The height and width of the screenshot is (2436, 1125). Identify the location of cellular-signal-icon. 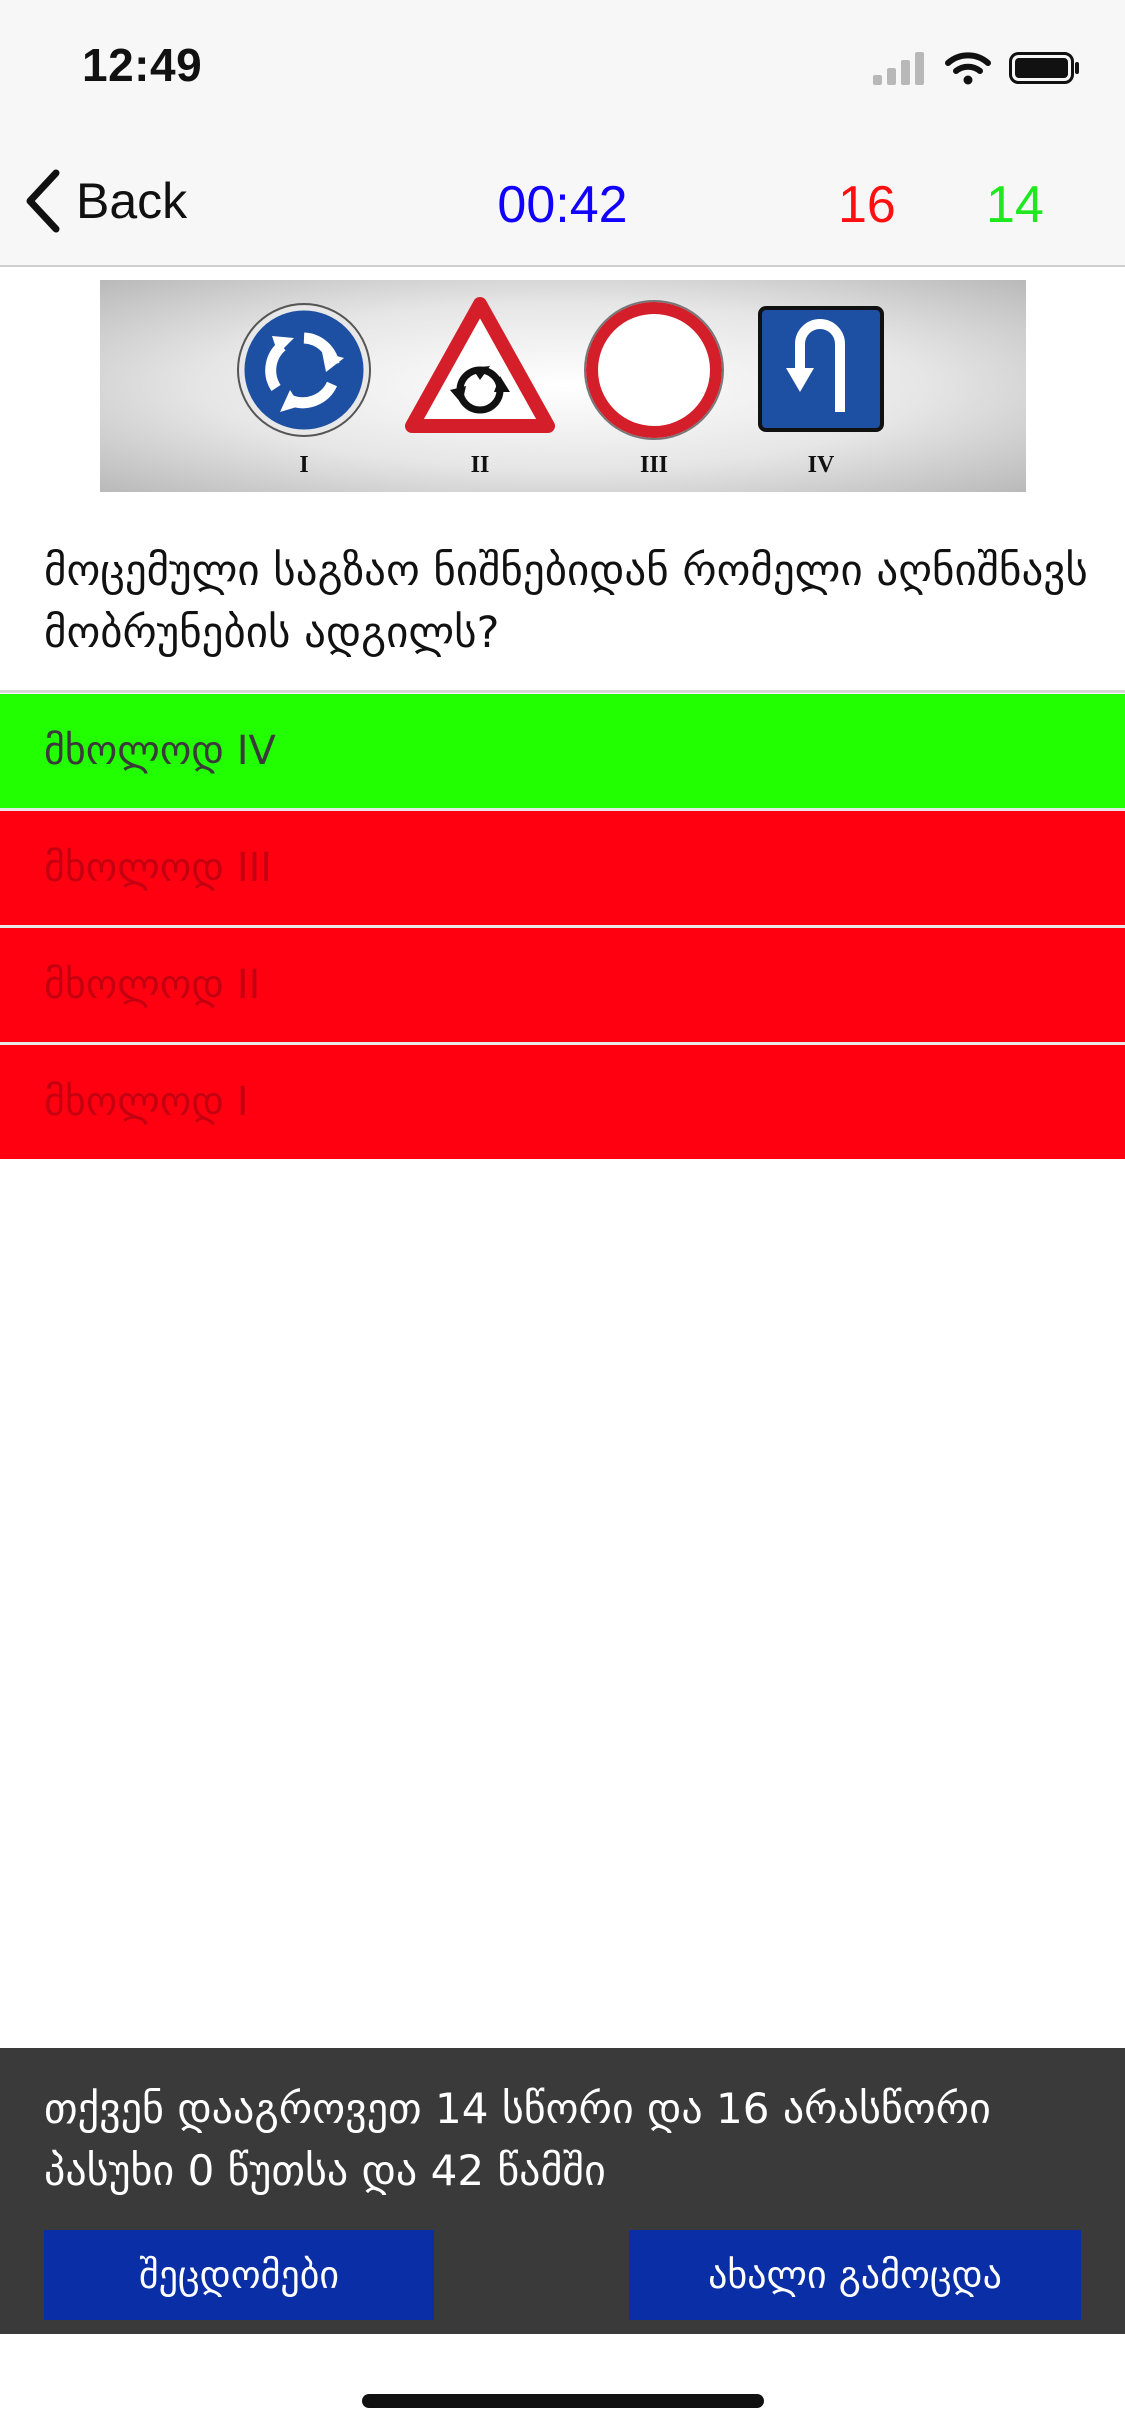
(898, 68).